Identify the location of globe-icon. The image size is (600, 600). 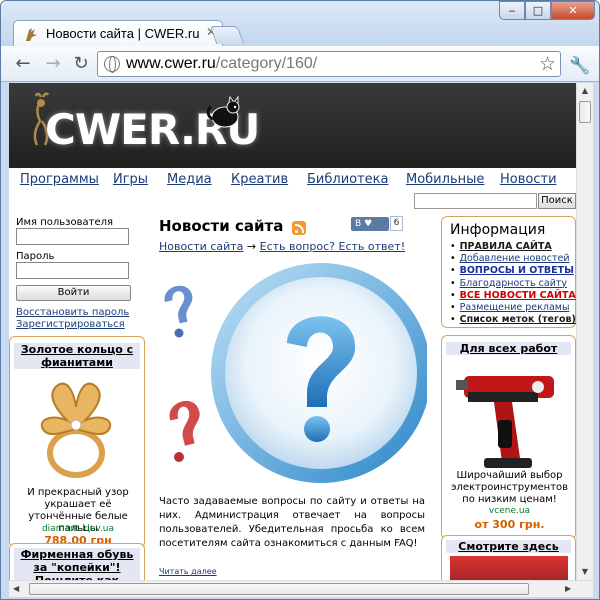
(112, 64).